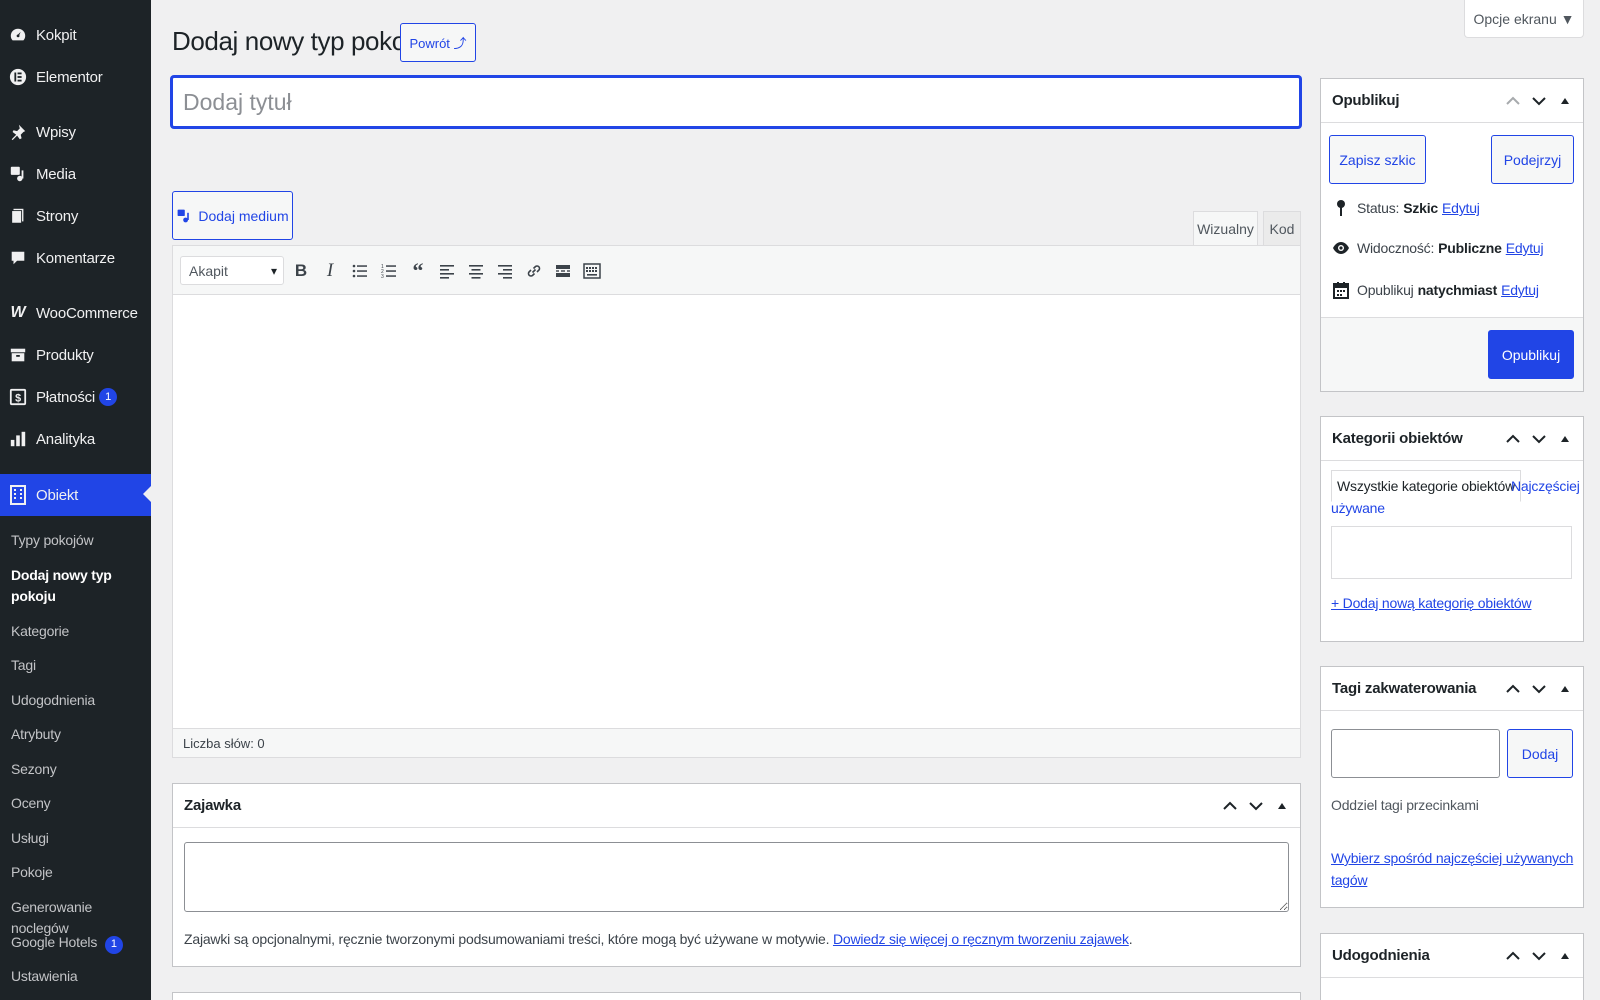  I want to click on excerpt-header: Zajawka, so click(736, 806).